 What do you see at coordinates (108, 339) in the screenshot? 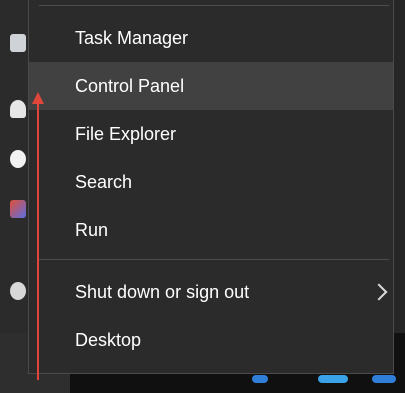
I see `menu-item-label: Desktop` at bounding box center [108, 339].